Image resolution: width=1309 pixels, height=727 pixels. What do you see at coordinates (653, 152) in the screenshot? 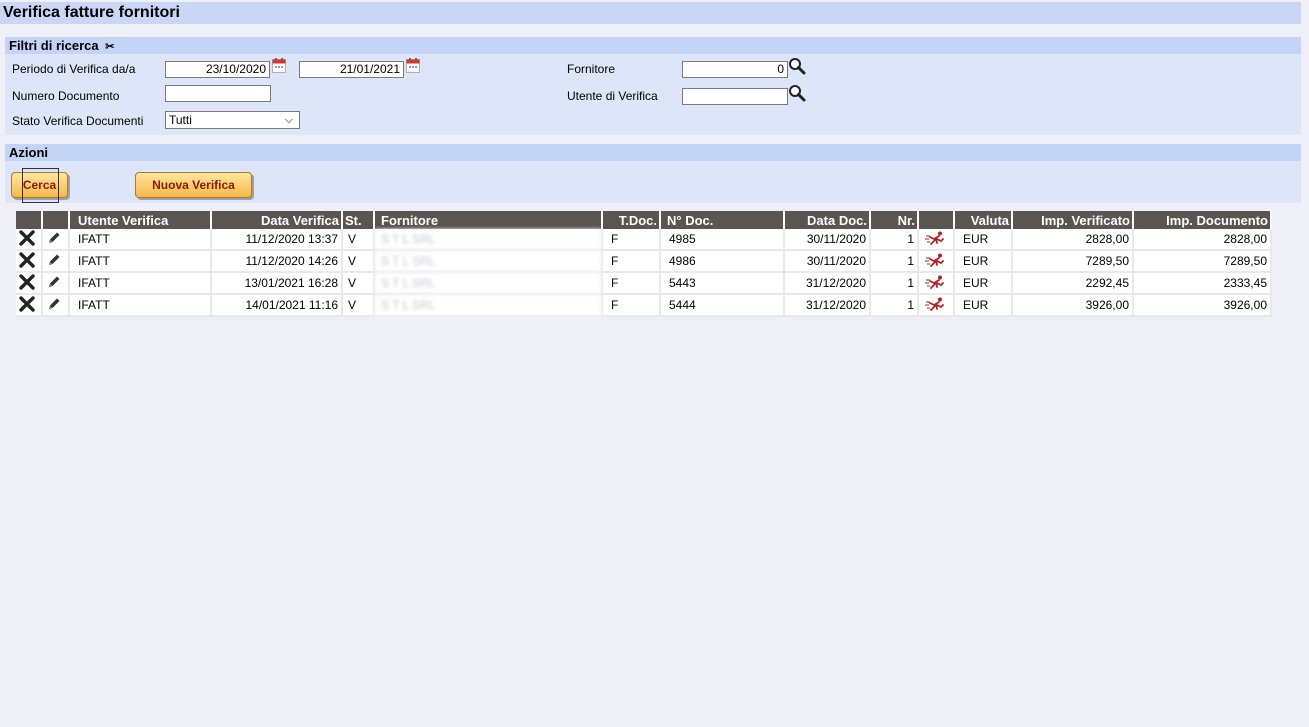
I see `actions-header: Azioni` at bounding box center [653, 152].